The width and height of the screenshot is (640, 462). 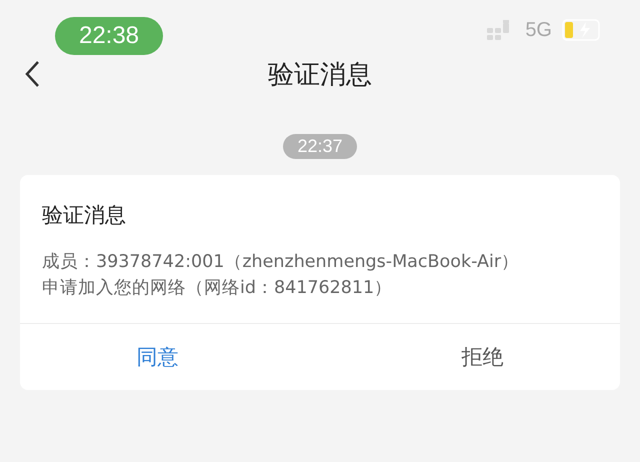 I want to click on network-label: 5G, so click(x=538, y=30).